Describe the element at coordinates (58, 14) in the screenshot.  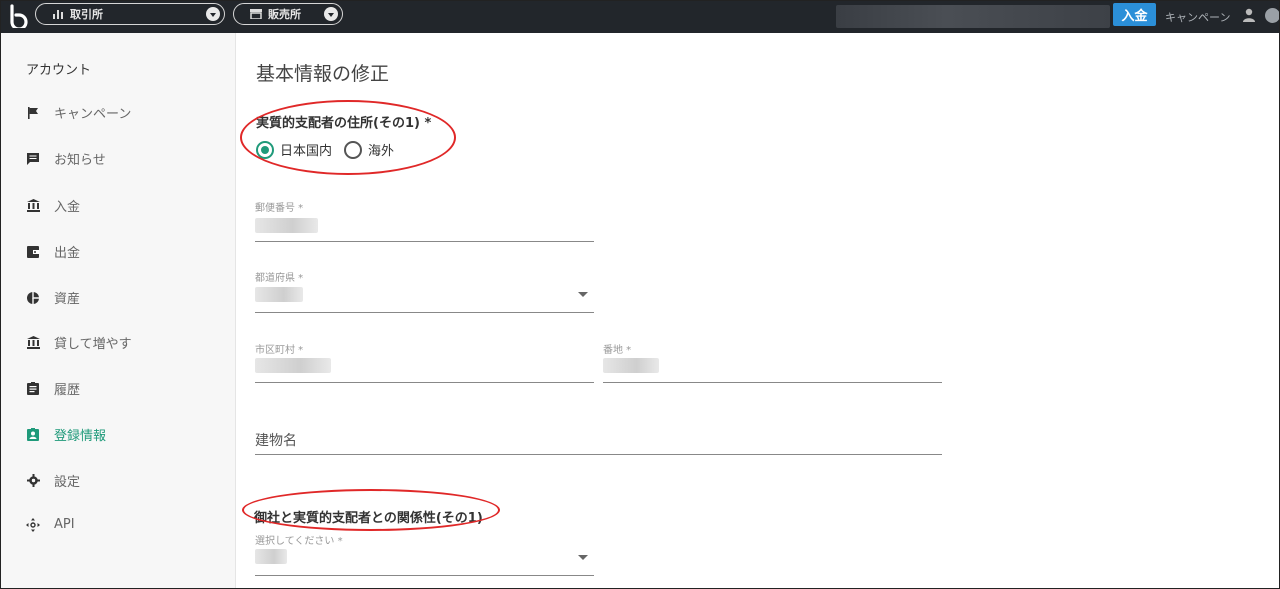
I see `bar-chart-icon` at that location.